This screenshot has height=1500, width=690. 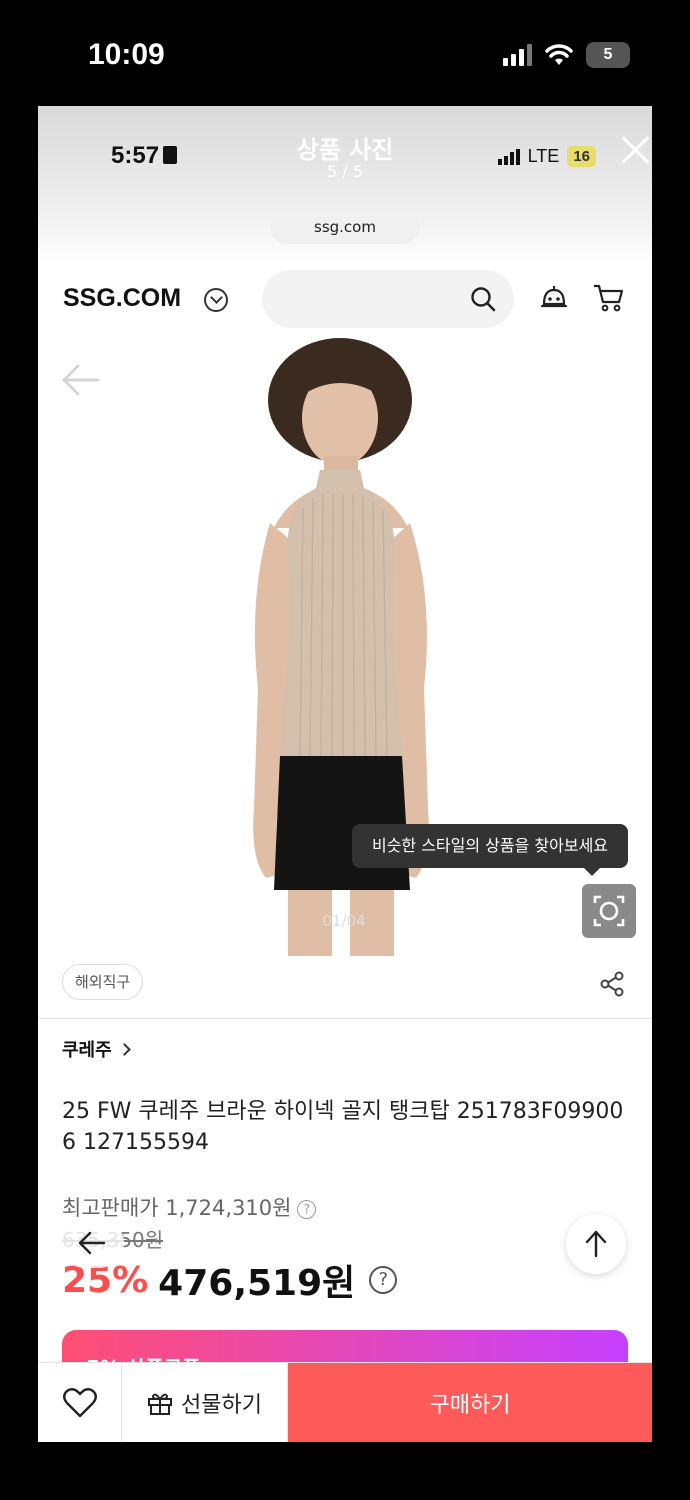 I want to click on max-price-label: 최고판매가 1,724,310원, so click(x=177, y=1208).